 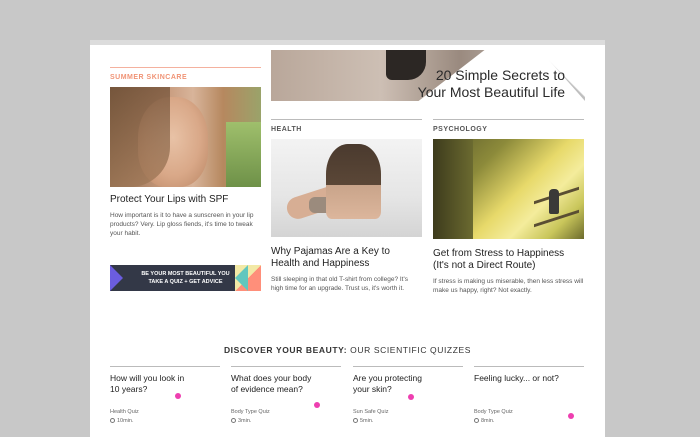 I want to click on quiz-duration: 10min., so click(x=122, y=421).